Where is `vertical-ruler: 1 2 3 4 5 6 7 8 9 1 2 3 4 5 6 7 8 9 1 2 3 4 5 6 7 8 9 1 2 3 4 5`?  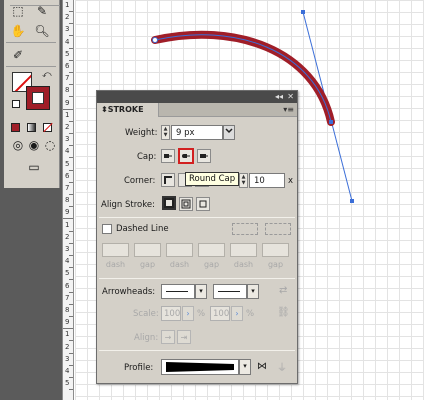 vertical-ruler: 1 2 3 4 5 6 7 8 9 1 2 3 4 5 6 7 8 9 1 2 3 4 5 6 7 8 9 1 2 3 4 5 is located at coordinates (68, 200).